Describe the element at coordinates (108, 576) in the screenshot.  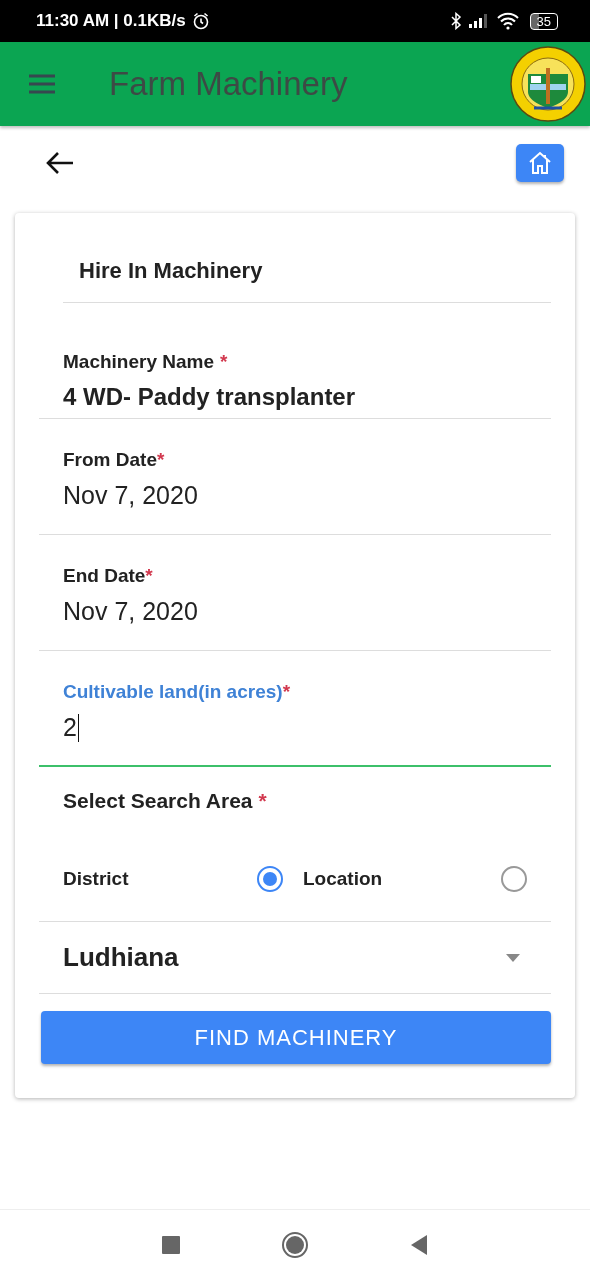
I see `field-label: End Date*` at that location.